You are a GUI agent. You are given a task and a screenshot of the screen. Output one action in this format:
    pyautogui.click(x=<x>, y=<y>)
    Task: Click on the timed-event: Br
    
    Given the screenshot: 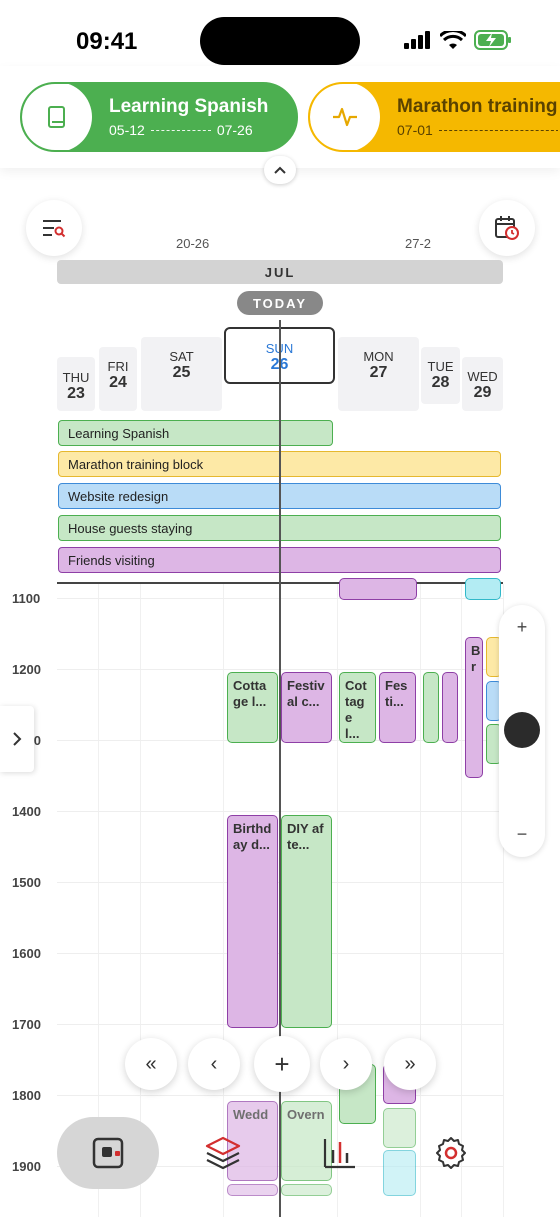 What is the action you would take?
    pyautogui.click(x=474, y=707)
    